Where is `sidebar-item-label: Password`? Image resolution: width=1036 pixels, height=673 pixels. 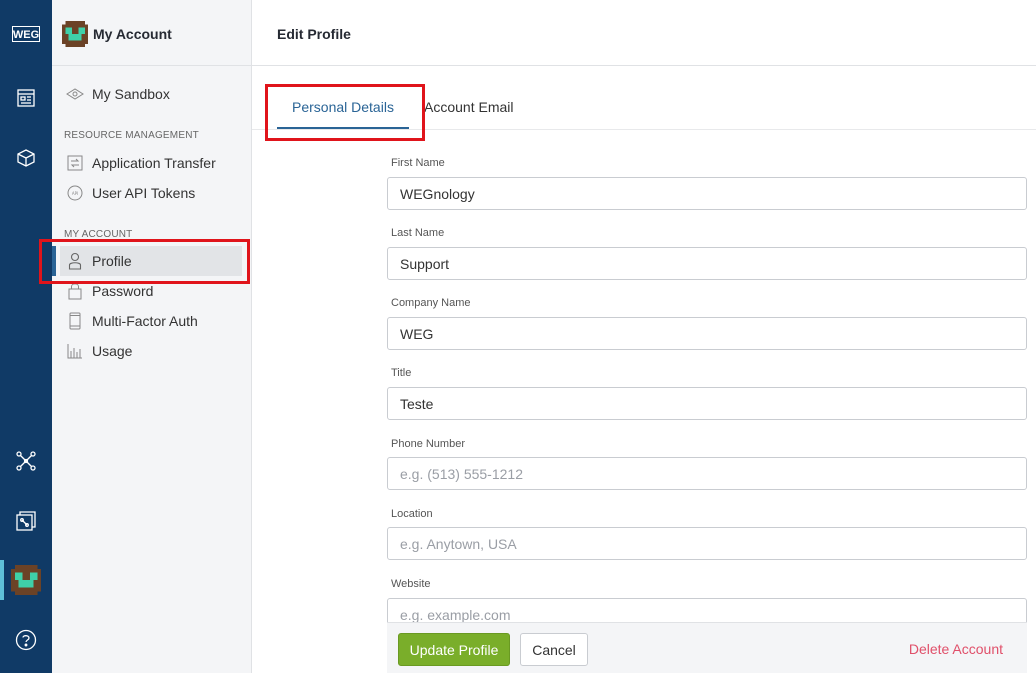
sidebar-item-label: Password is located at coordinates (123, 291).